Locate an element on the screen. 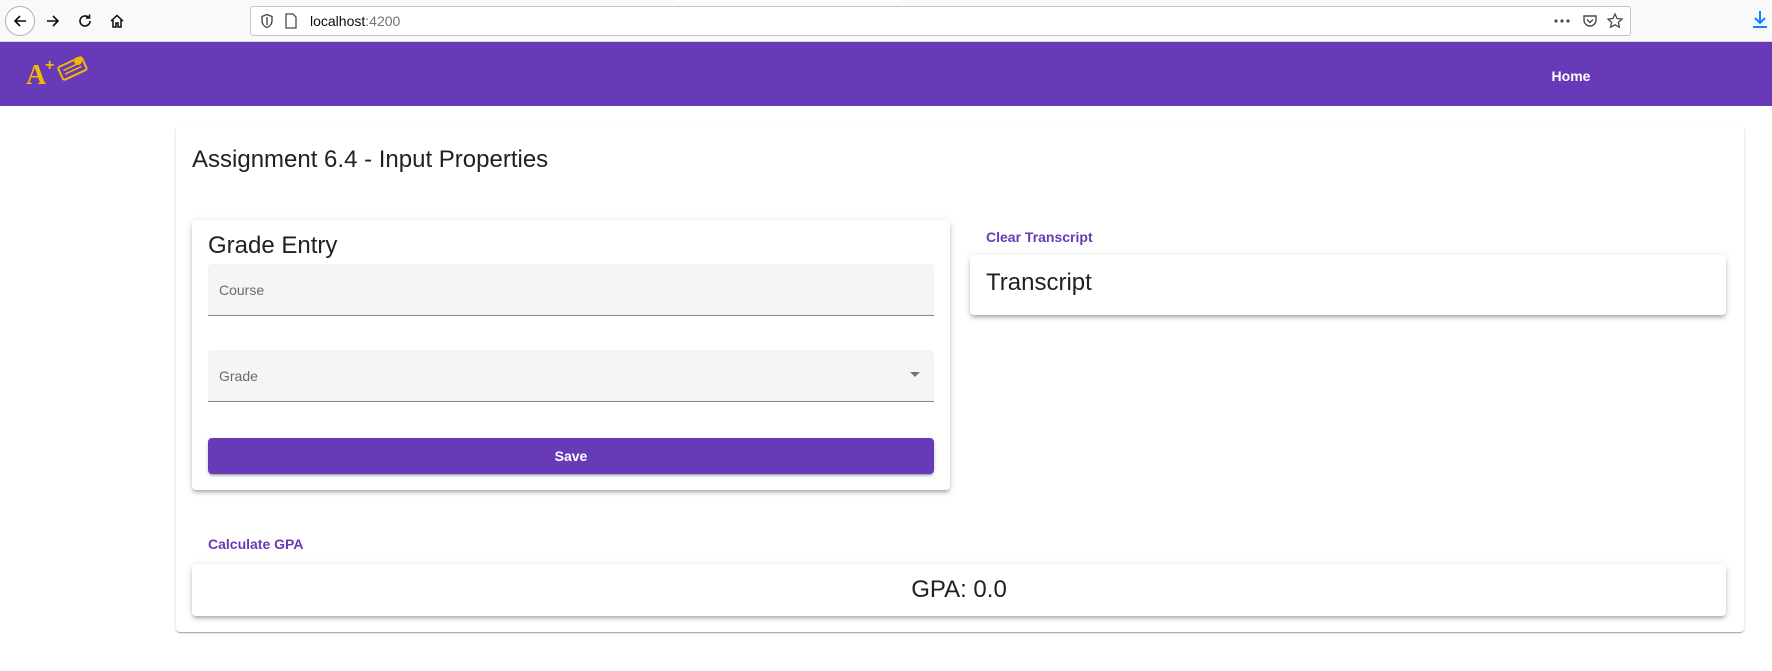 This screenshot has height=671, width=1772. dropdown-arrow-icon is located at coordinates (915, 374).